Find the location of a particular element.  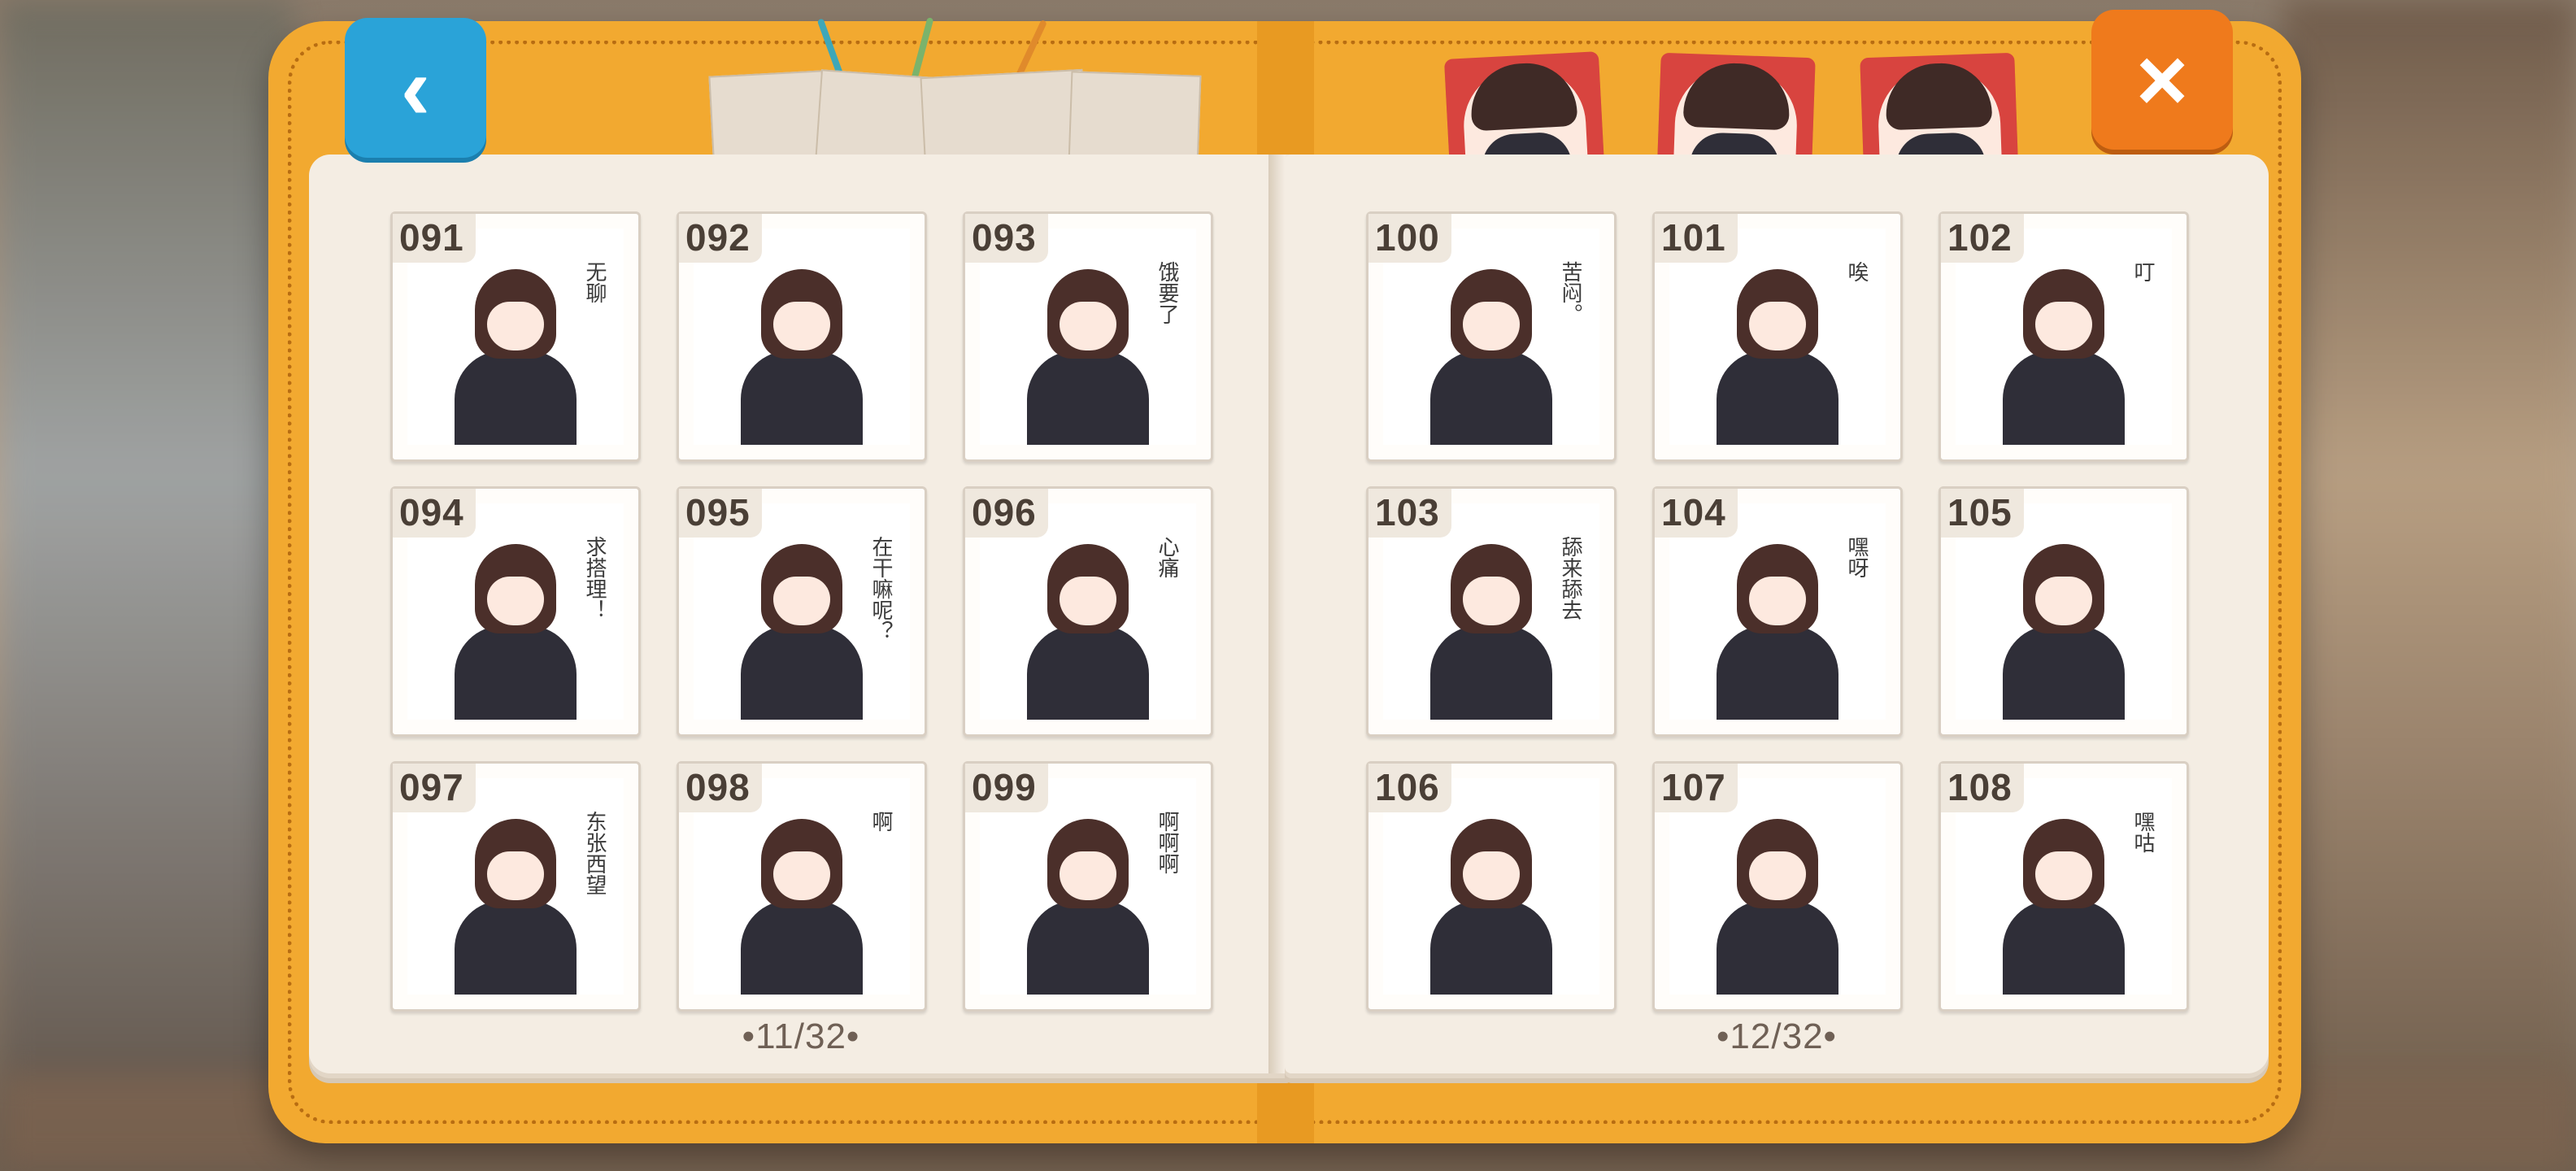

sticker-number: 093 is located at coordinates (1007, 238).